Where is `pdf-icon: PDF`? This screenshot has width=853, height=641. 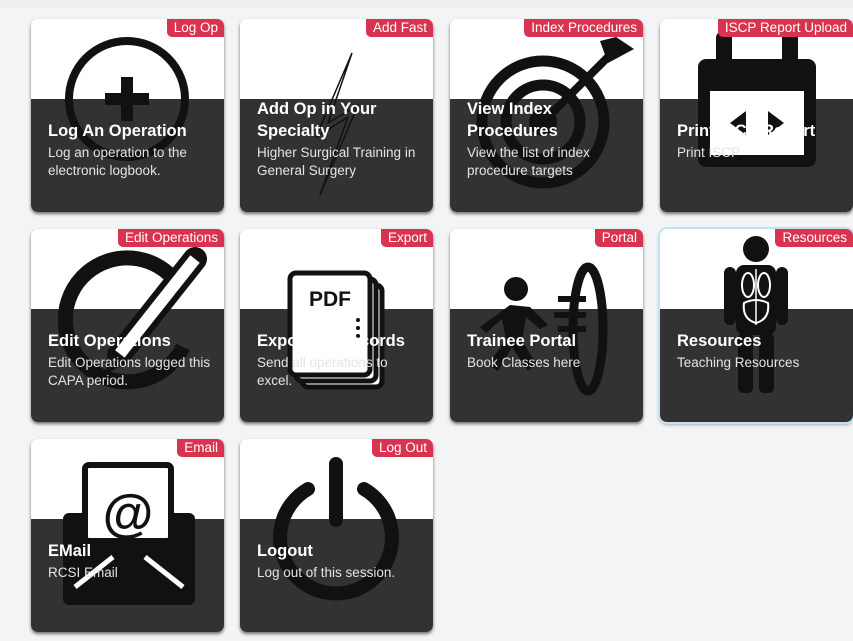
pdf-icon: PDF is located at coordinates (336, 325).